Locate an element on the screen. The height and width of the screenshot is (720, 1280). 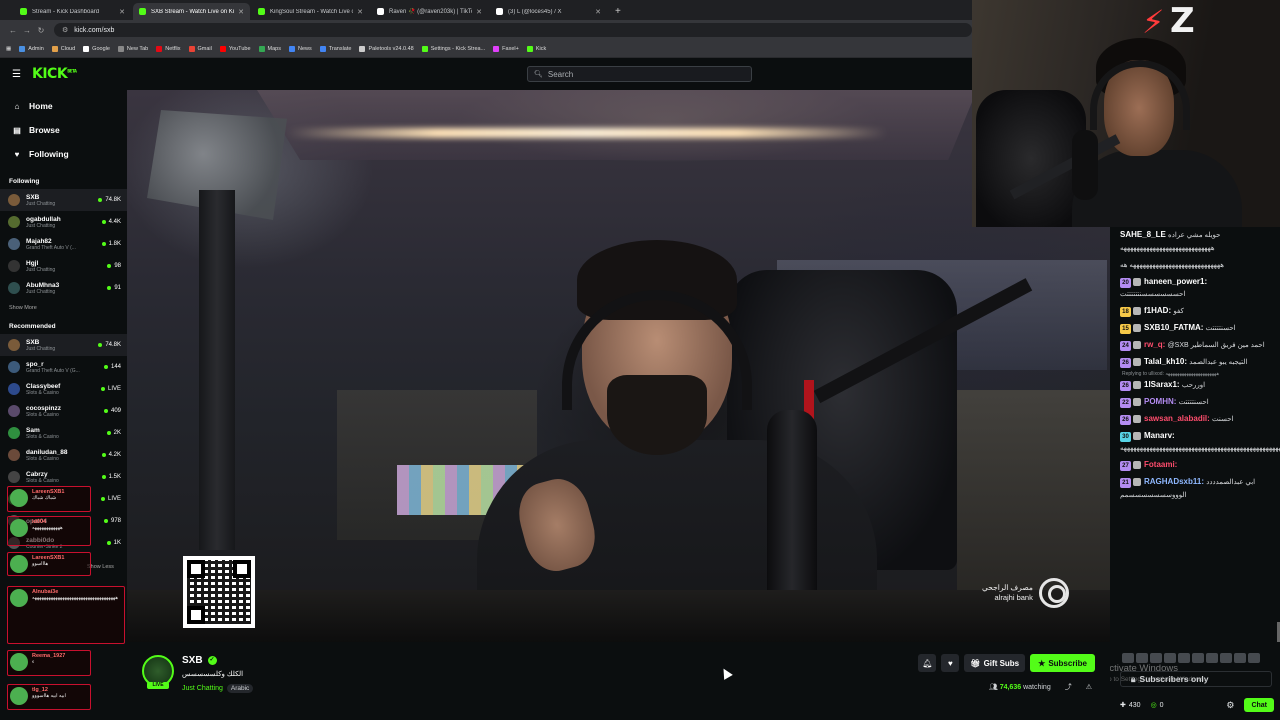
chat-username: SAHE_8_LE is located at coordinates (1143, 234).